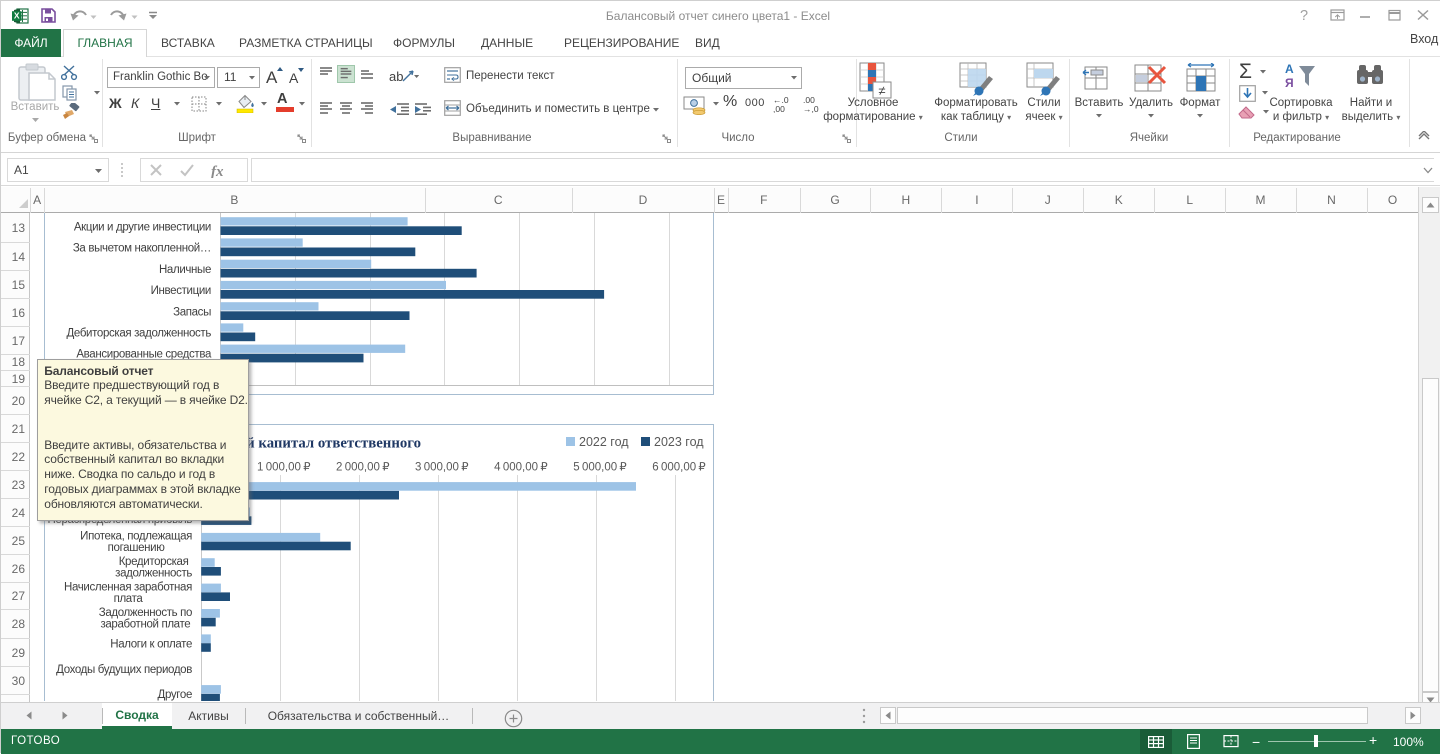 The image size is (1440, 754). What do you see at coordinates (145, 624) in the screenshot?
I see `svg-text: заработной плате` at bounding box center [145, 624].